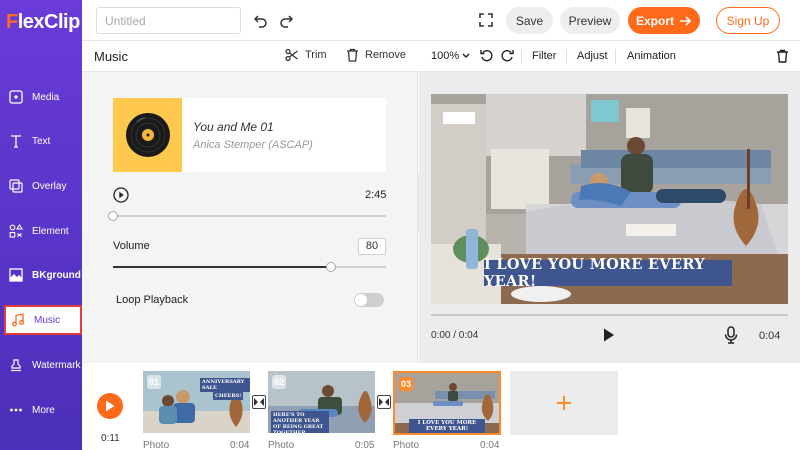 The width and height of the screenshot is (800, 450). I want to click on filter-button: Filter, so click(544, 56).